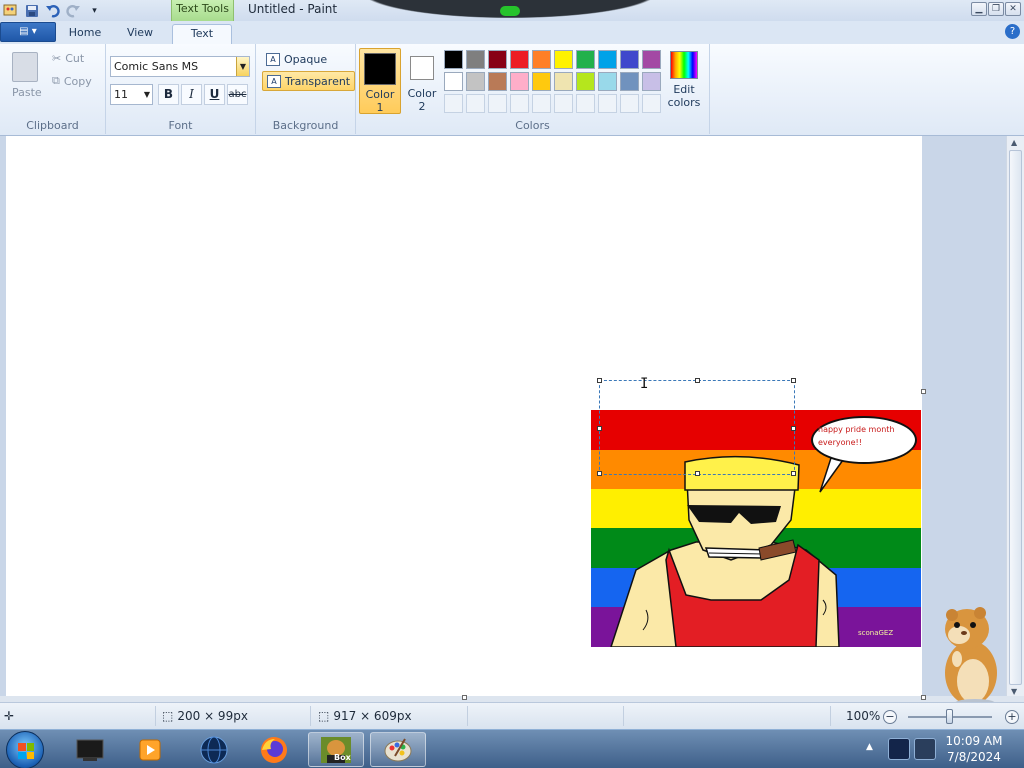  Describe the element at coordinates (1012, 31) in the screenshot. I see `help-icon: ?` at that location.